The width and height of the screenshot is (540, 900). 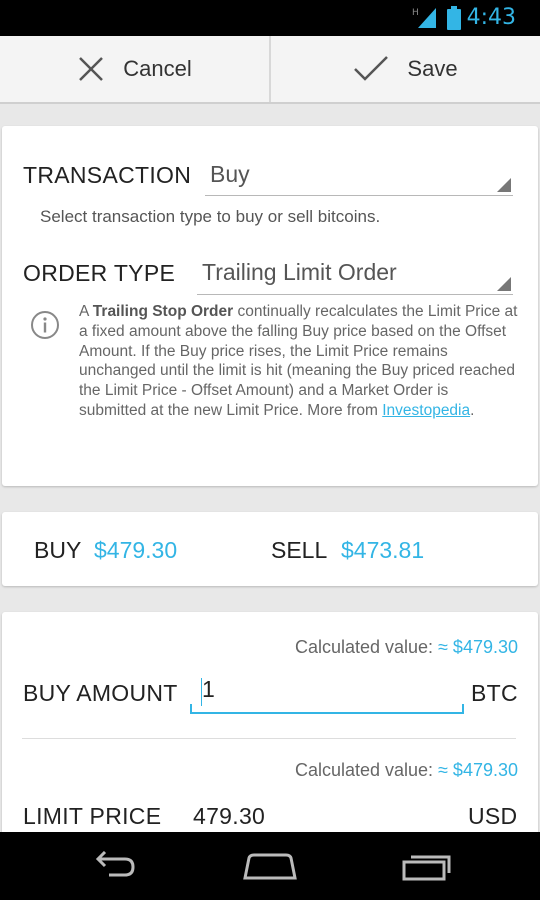 What do you see at coordinates (100, 693) in the screenshot?
I see `buy-amount-label: BUY AMOUNT` at bounding box center [100, 693].